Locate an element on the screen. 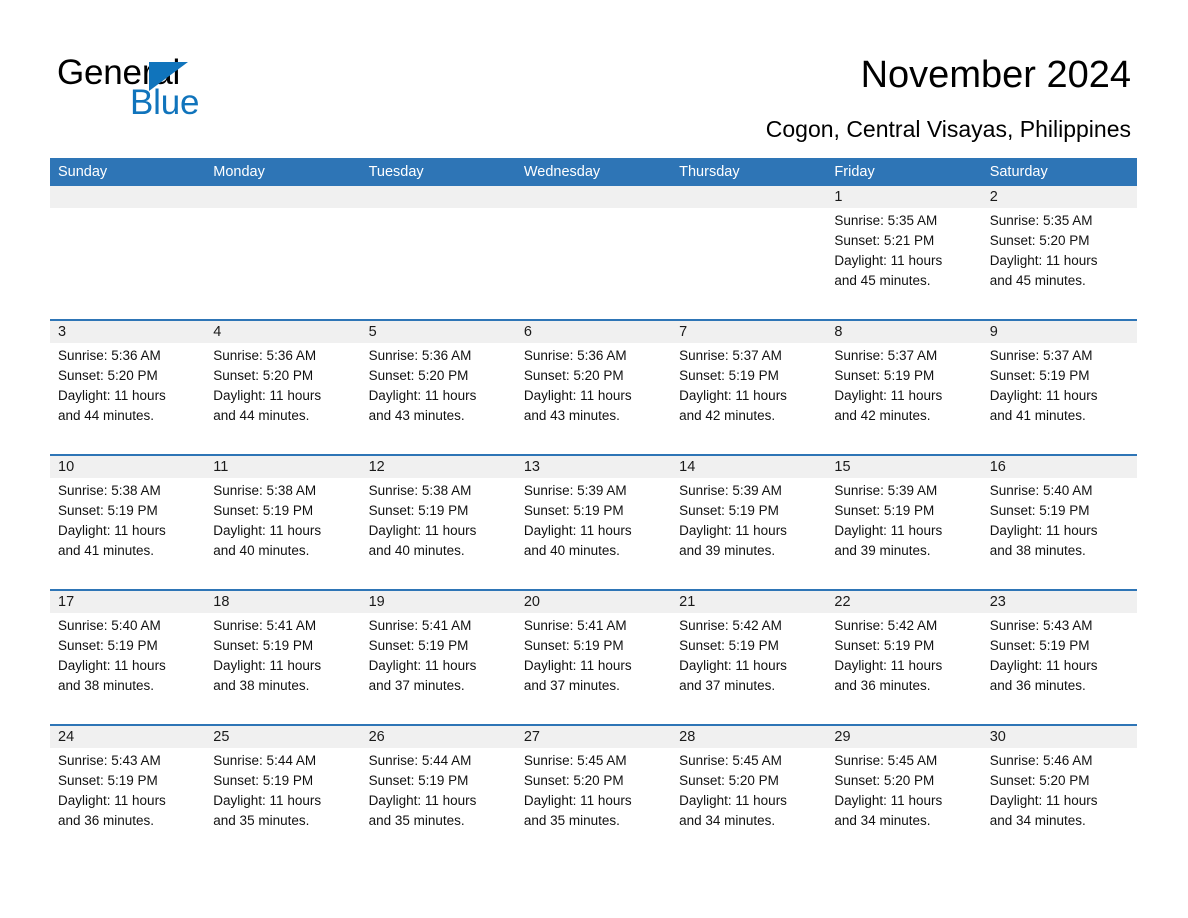  day-number: 20 is located at coordinates (531, 602).